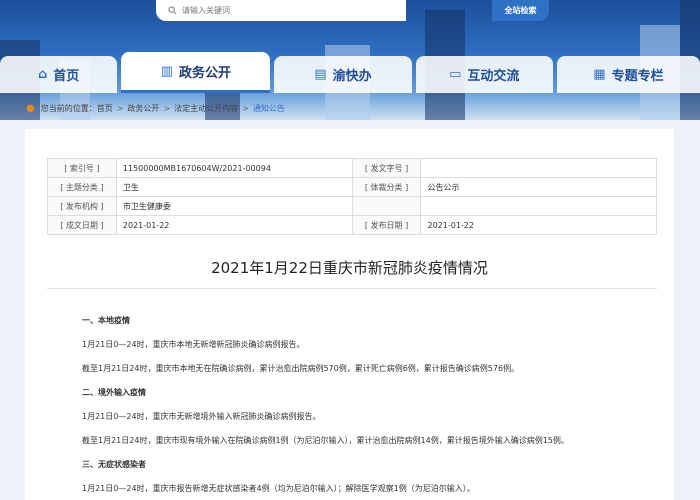 The image size is (700, 500). What do you see at coordinates (599, 74) in the screenshot?
I see `grid-icon: ▦` at bounding box center [599, 74].